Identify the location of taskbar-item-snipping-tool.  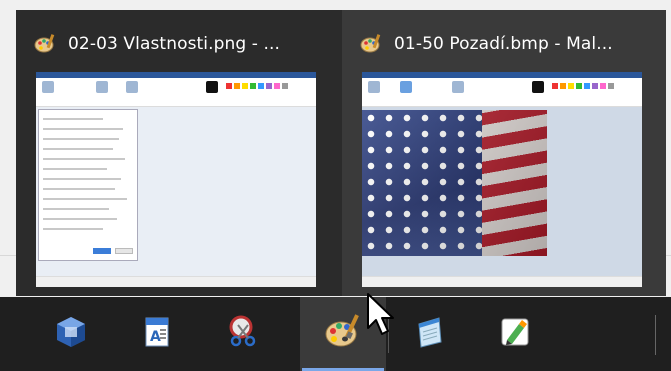
(243, 334).